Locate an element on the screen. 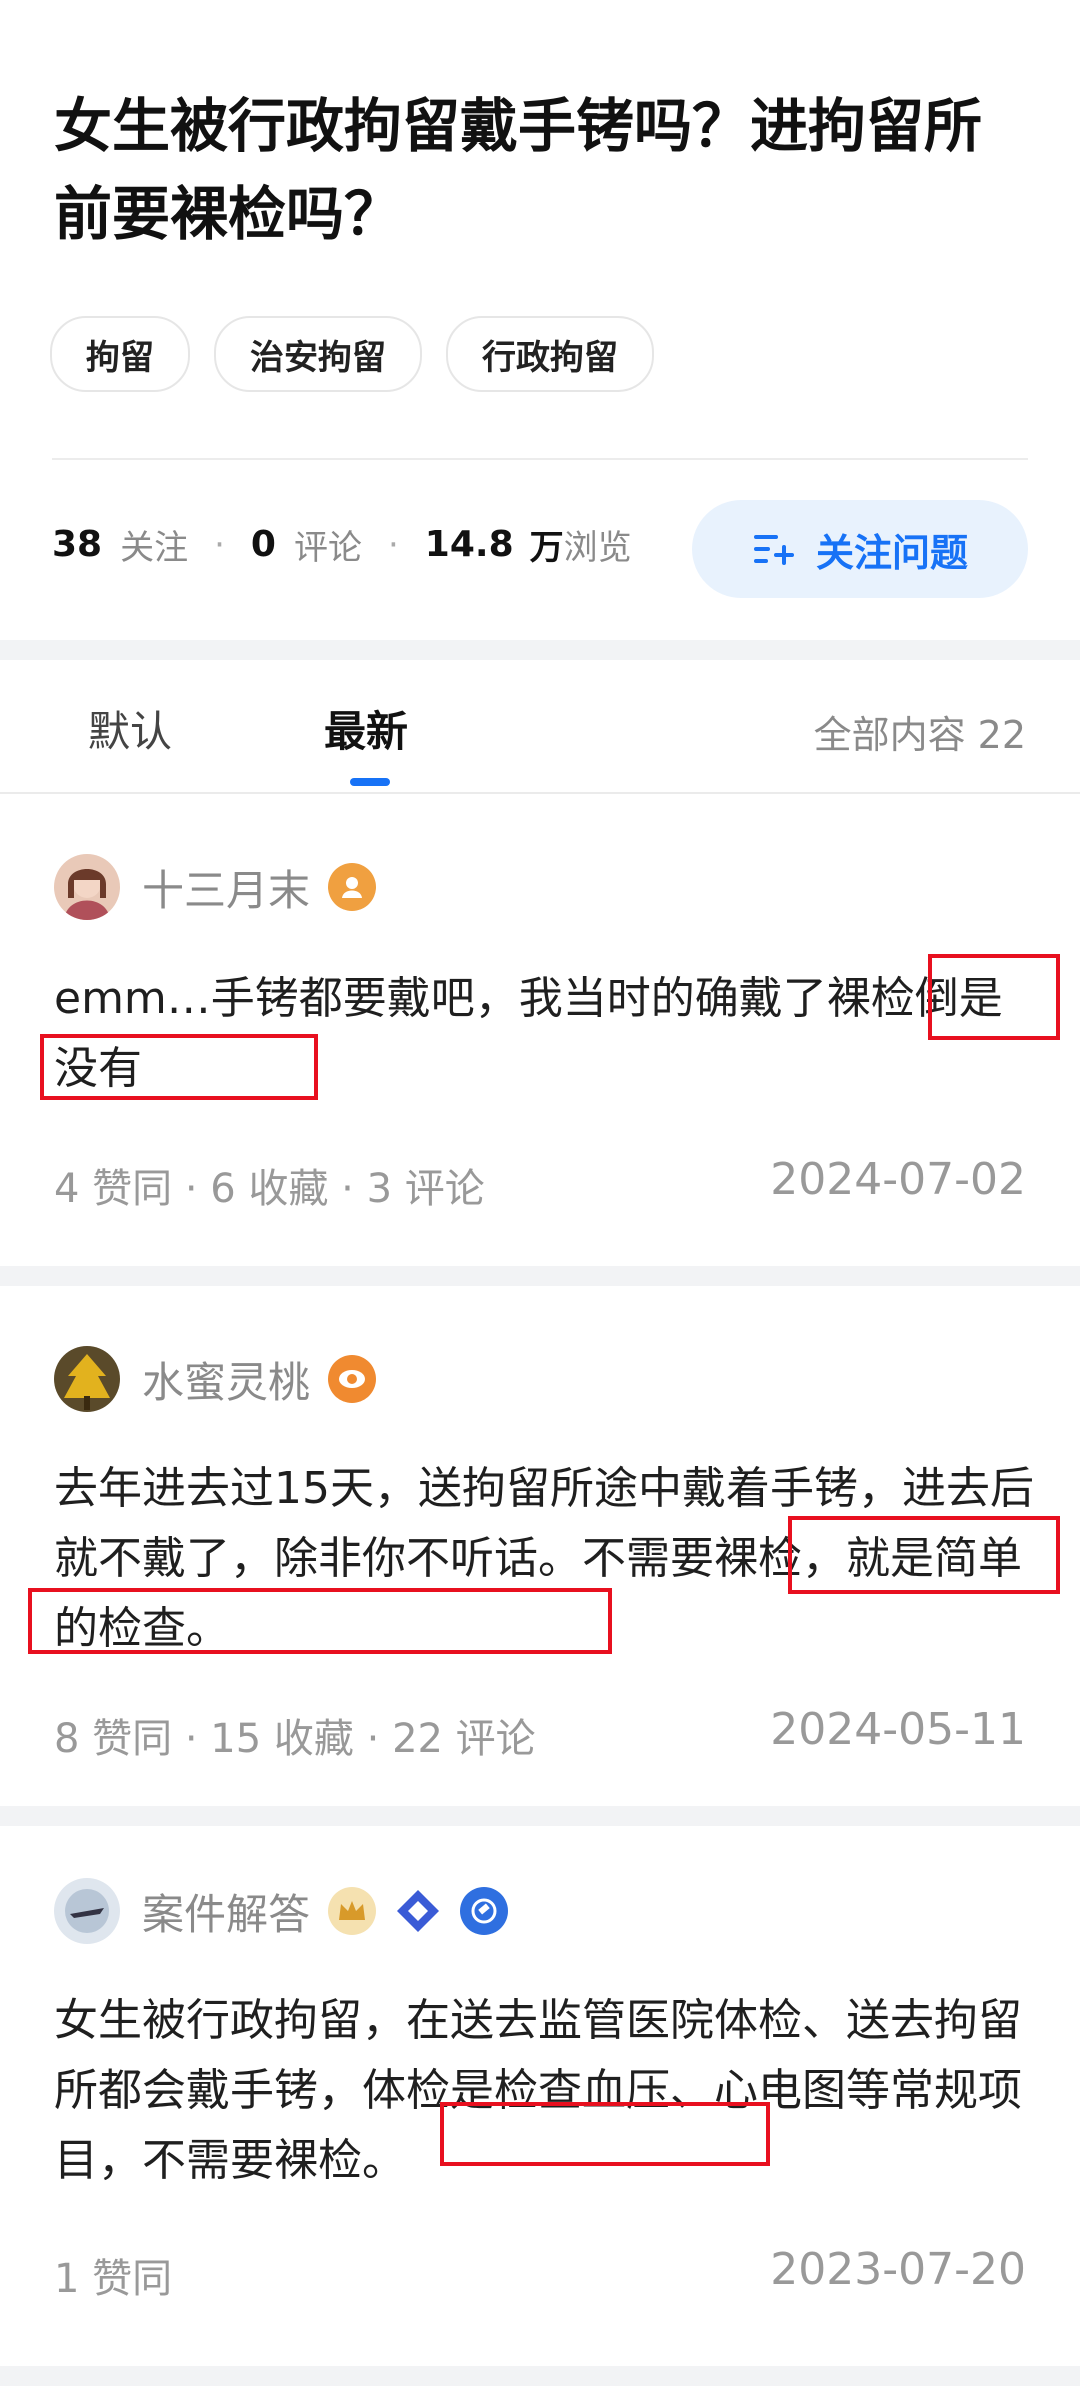 The image size is (1080, 2386). follow-question-button: 关注问题 is located at coordinates (860, 549).